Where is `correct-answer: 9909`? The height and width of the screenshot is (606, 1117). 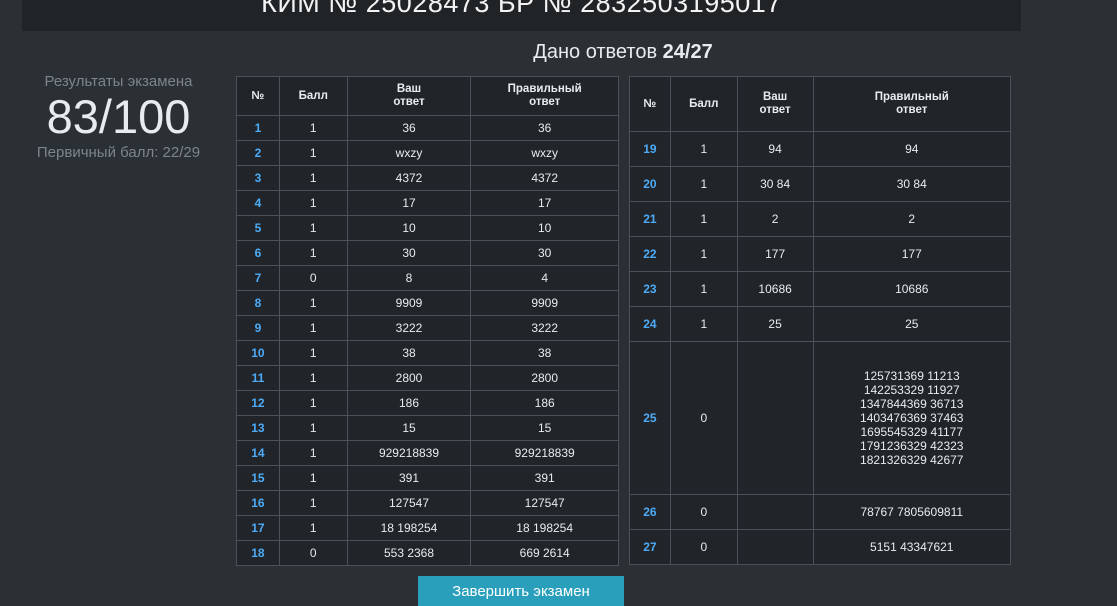
correct-answer: 9909 is located at coordinates (544, 303).